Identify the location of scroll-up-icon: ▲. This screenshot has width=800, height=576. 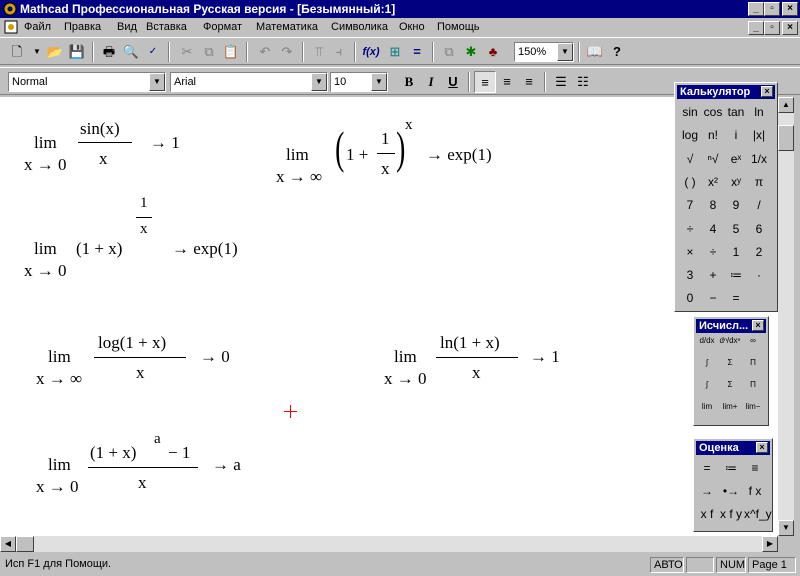
(786, 105).